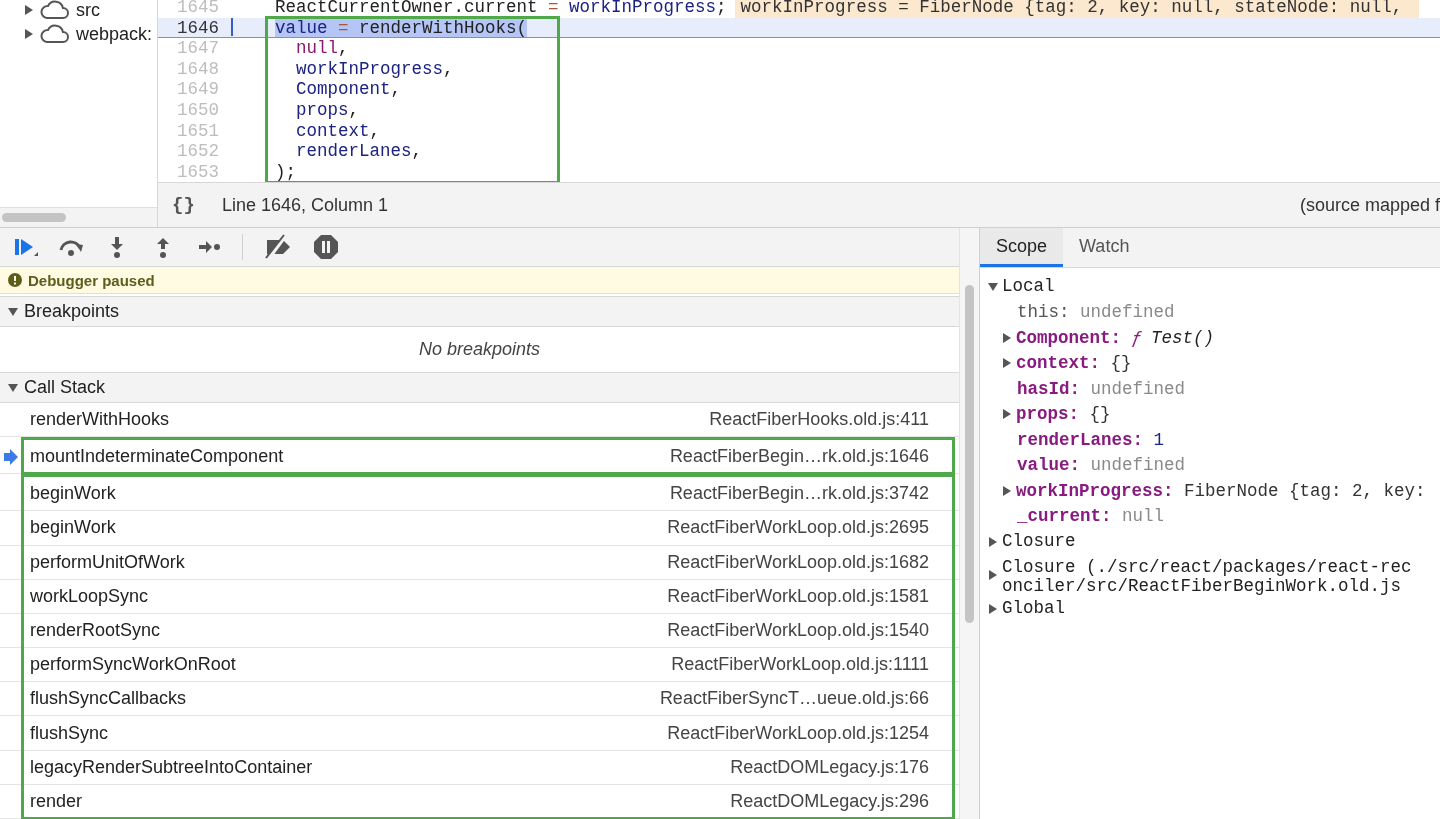  What do you see at coordinates (479, 596) in the screenshot?
I see `call-frame: workLoopSync ReactFiberWorkLoop.old.js:1581` at bounding box center [479, 596].